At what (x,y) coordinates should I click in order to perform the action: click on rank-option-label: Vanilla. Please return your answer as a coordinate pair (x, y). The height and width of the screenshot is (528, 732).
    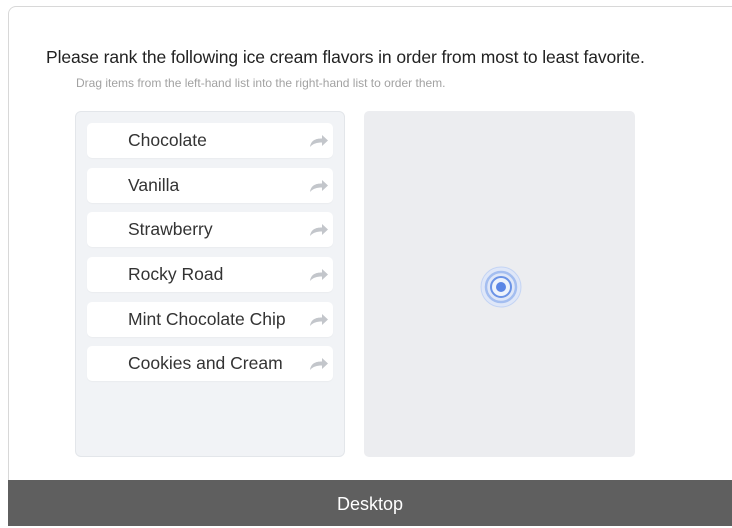
    Looking at the image, I should click on (154, 185).